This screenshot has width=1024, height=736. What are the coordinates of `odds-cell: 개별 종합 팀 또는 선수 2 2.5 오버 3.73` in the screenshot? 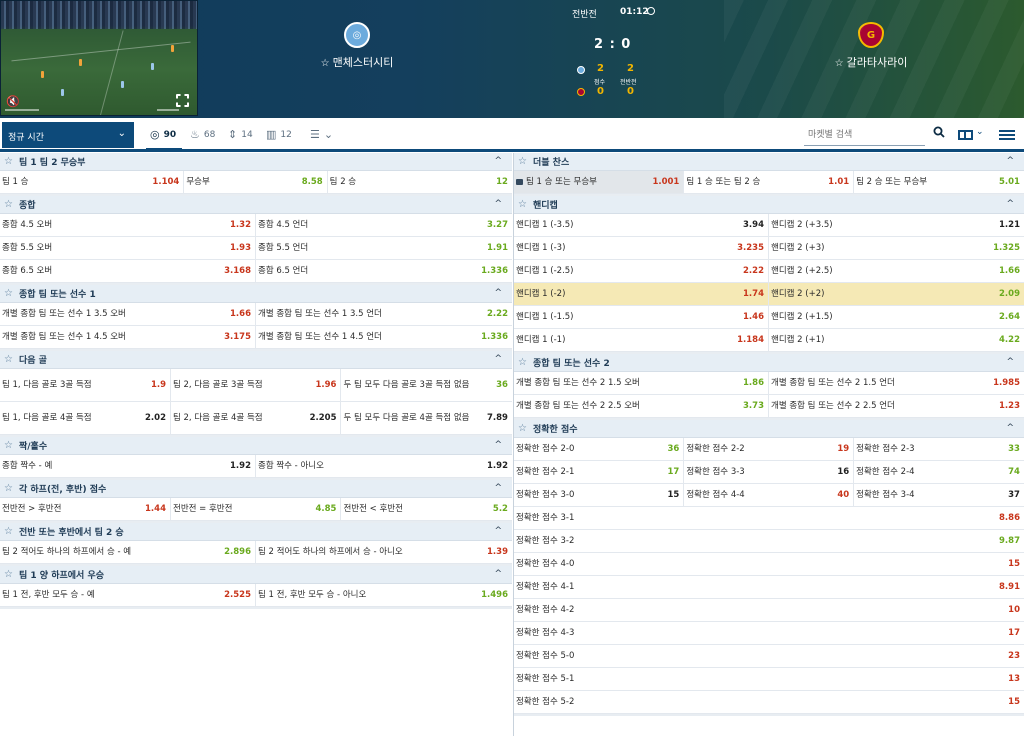 It's located at (641, 406).